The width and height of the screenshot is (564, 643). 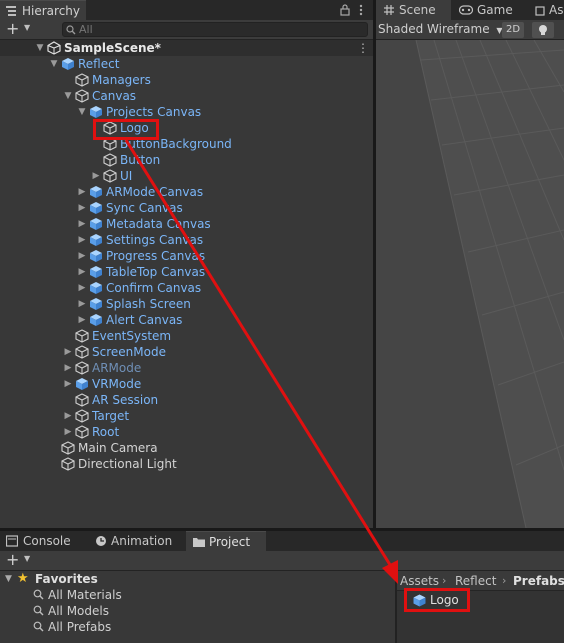 I want to click on favorite-all-materials: All Materials, so click(x=85, y=595).